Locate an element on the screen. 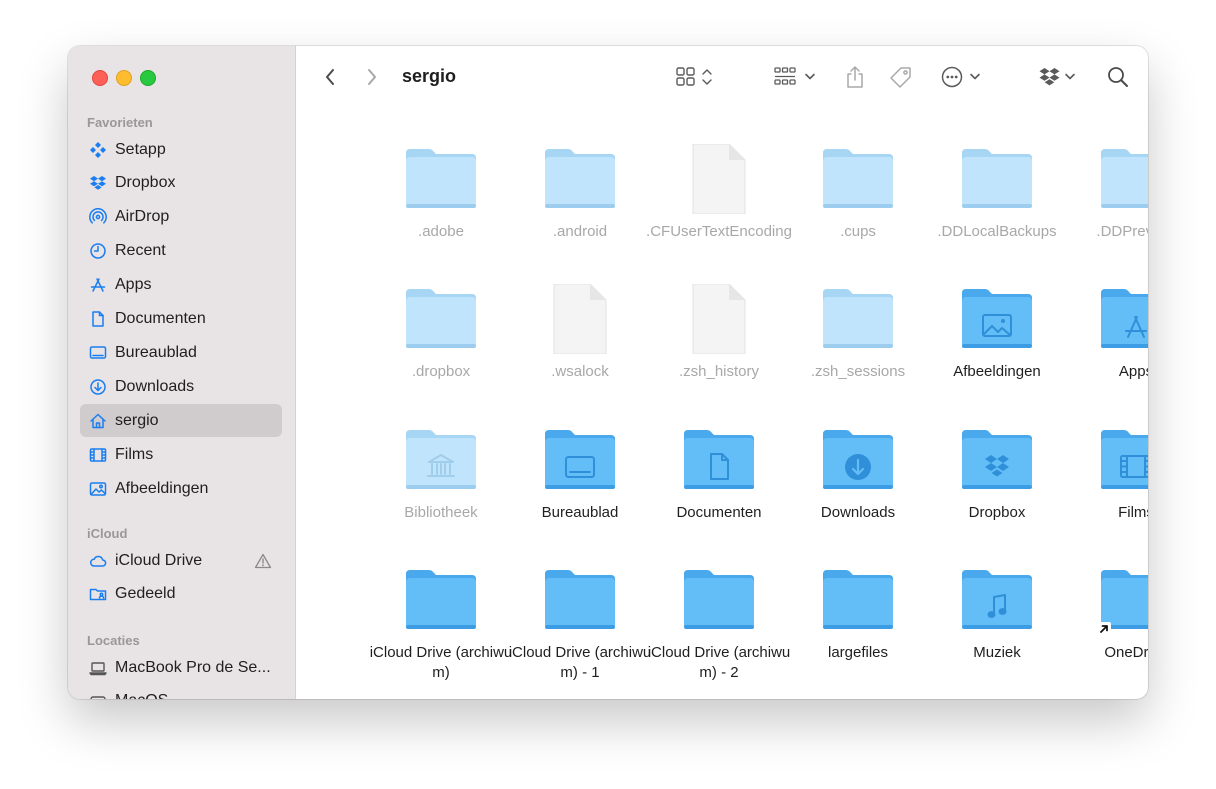 Image resolution: width=1216 pixels, height=789 pixels. file-name: .wsalock is located at coordinates (580, 371).